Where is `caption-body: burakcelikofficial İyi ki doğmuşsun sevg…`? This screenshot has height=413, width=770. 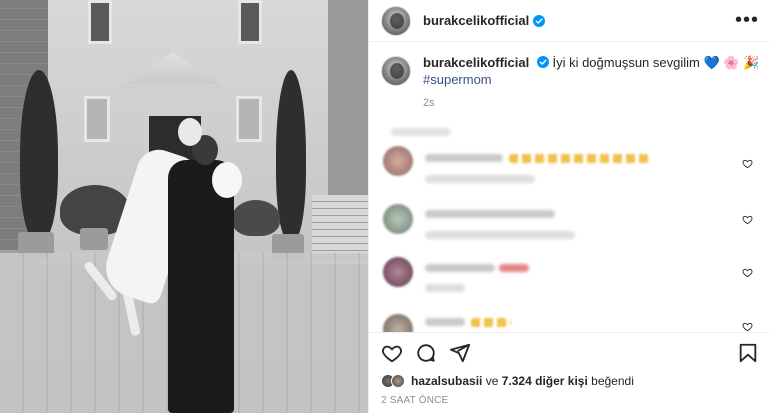
caption-body: burakcelikofficial İyi ki doğmuşsun sevg… is located at coordinates (591, 83).